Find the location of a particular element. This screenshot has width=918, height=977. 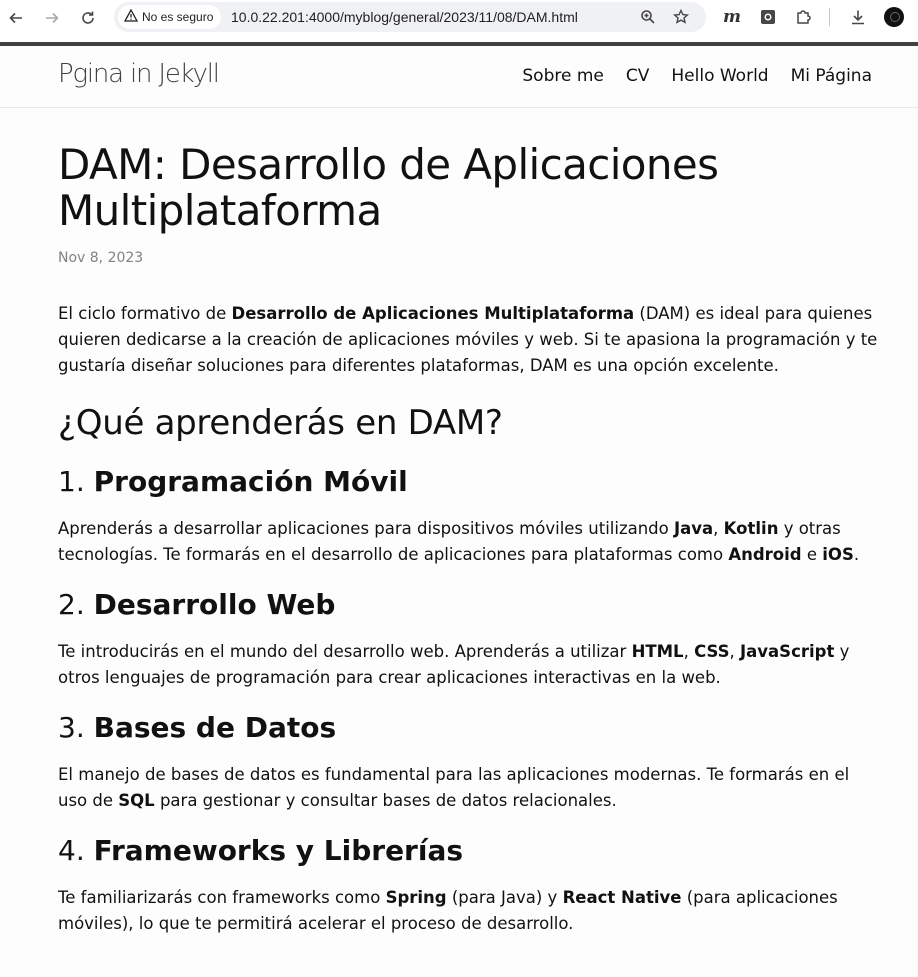

reload-icon is located at coordinates (88, 18).